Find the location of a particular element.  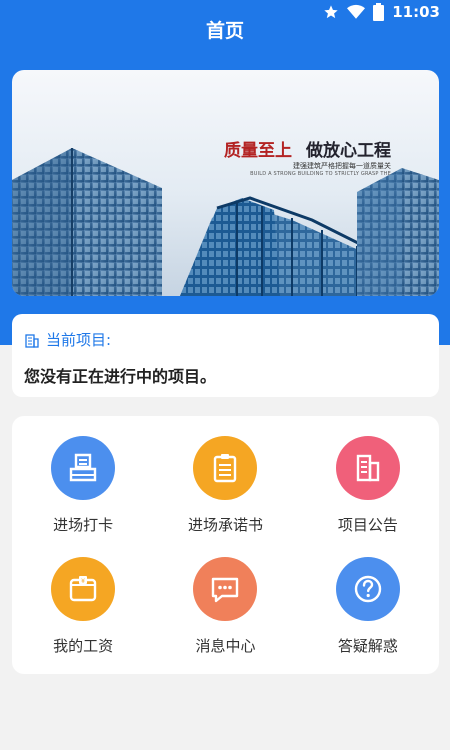

question-icon is located at coordinates (368, 589).